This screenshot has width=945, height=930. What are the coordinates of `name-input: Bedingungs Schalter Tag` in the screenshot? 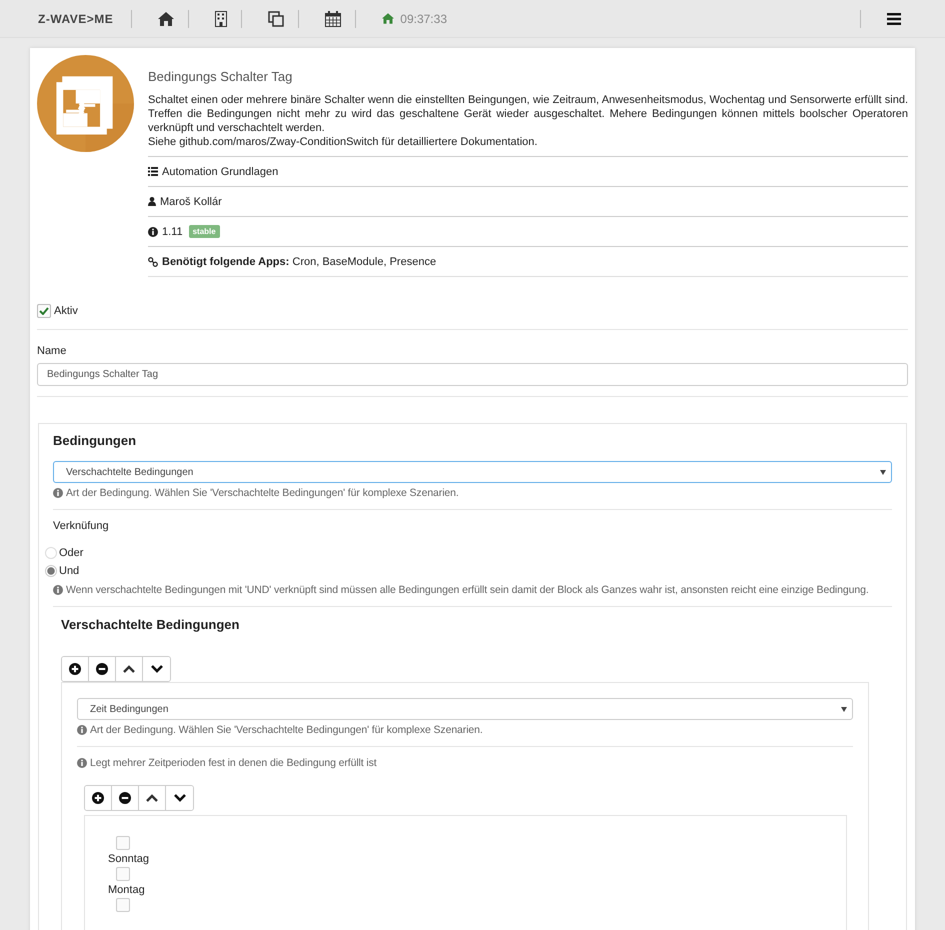 It's located at (472, 374).